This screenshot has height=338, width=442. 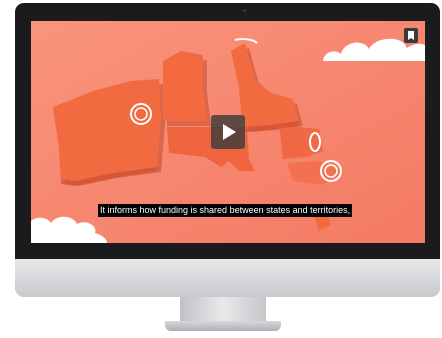 I want to click on monitor-stand, so click(x=223, y=310).